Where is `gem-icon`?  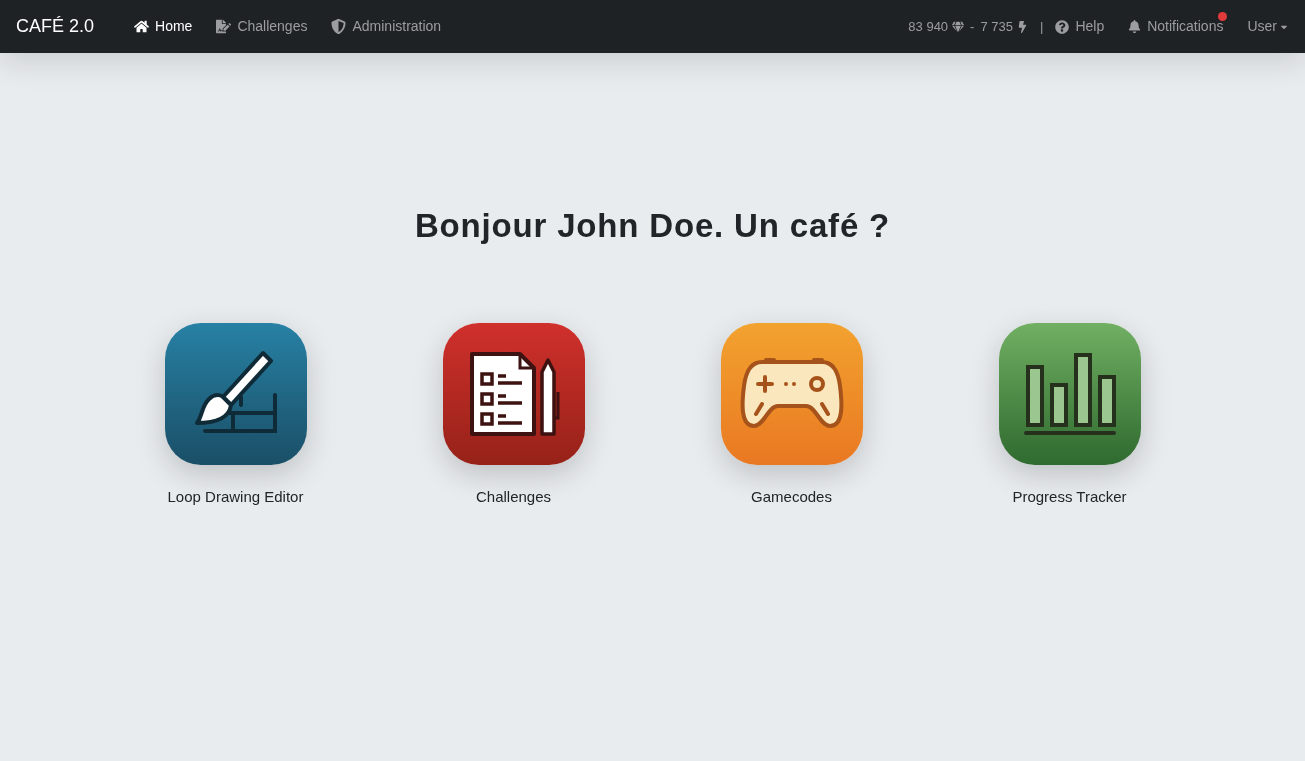
gem-icon is located at coordinates (958, 26).